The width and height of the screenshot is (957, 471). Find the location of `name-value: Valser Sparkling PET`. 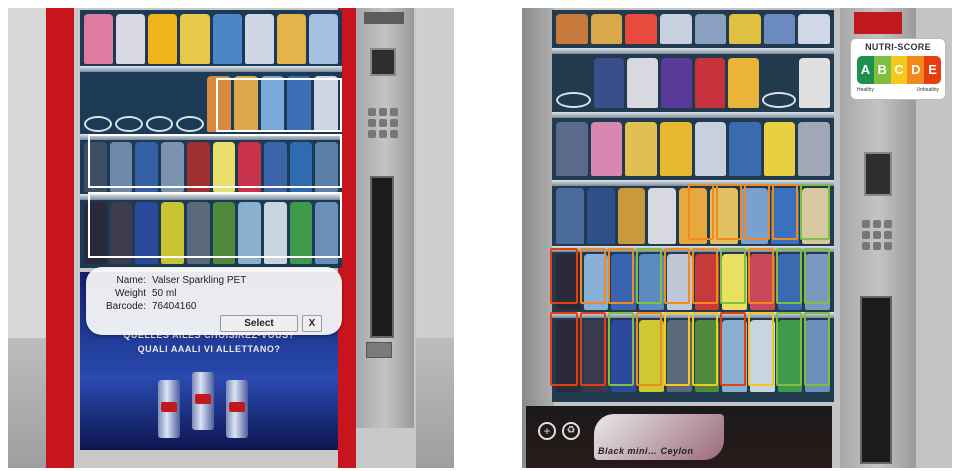

name-value: Valser Sparkling PET is located at coordinates (199, 280).